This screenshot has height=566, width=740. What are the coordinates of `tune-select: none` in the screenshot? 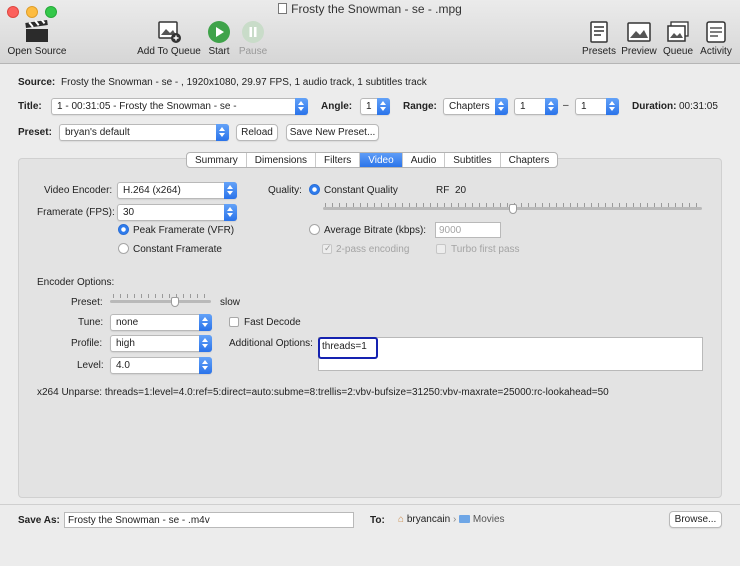 It's located at (161, 322).